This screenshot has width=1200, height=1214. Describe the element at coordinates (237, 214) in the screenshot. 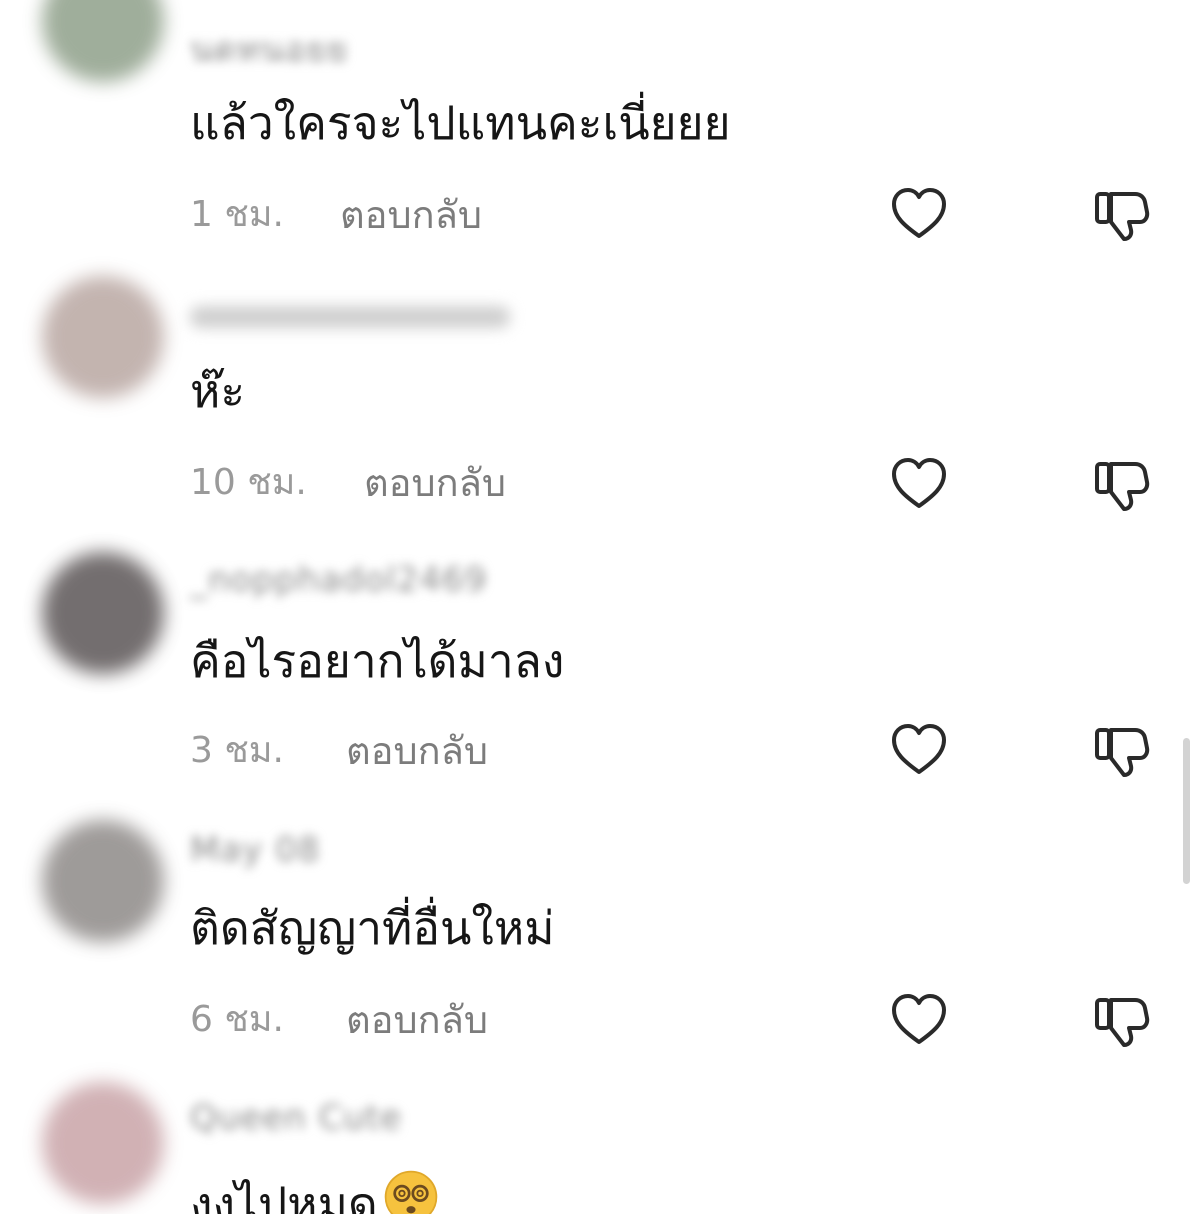

I see `comment-time: 1 ชม.` at that location.